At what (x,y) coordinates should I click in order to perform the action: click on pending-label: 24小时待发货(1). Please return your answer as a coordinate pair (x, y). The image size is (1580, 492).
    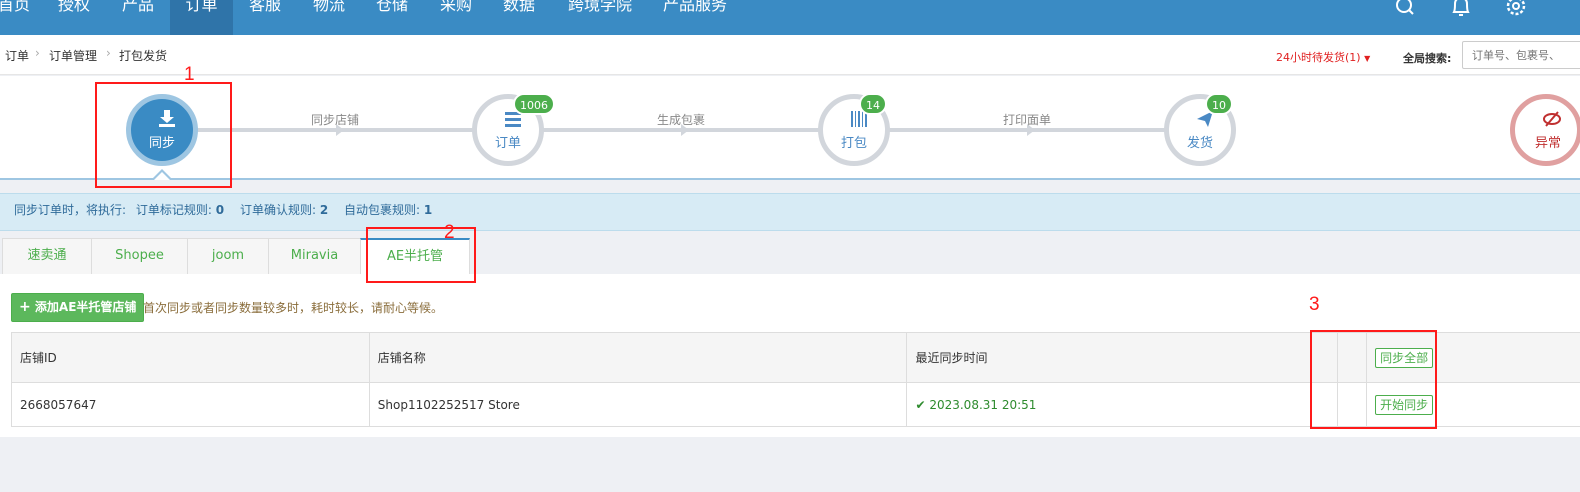
    Looking at the image, I should click on (1318, 57).